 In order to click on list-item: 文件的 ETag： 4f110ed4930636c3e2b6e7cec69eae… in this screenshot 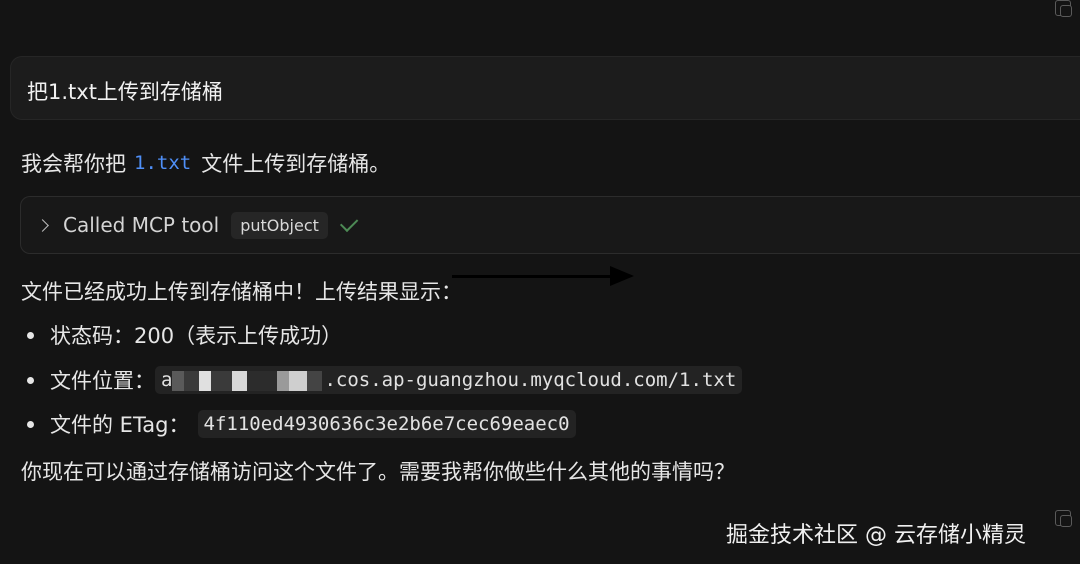, I will do `click(301, 424)`.